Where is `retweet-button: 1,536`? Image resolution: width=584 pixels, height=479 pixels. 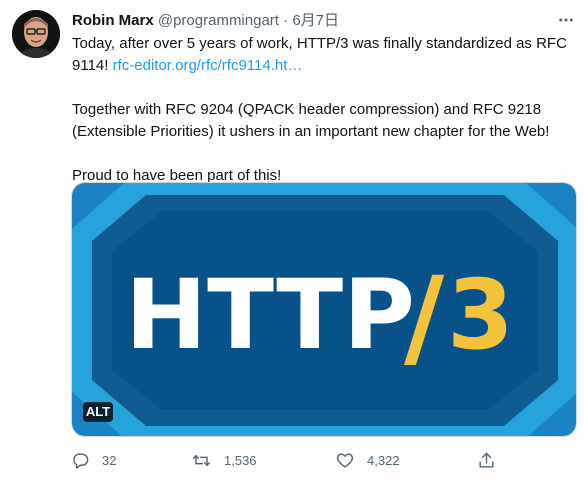
retweet-button: 1,536 is located at coordinates (224, 460).